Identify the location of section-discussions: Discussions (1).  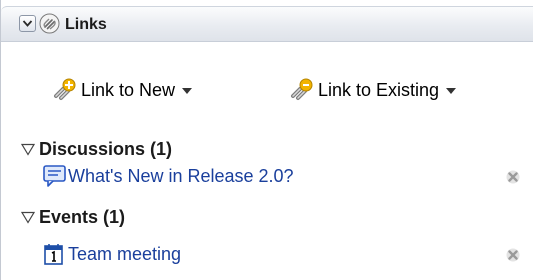
(96, 149).